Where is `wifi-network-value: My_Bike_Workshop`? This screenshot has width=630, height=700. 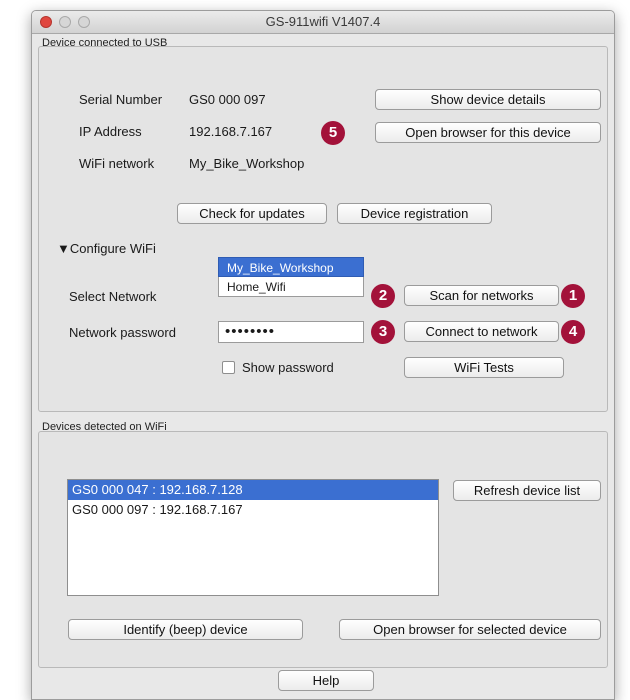 wifi-network-value: My_Bike_Workshop is located at coordinates (247, 163).